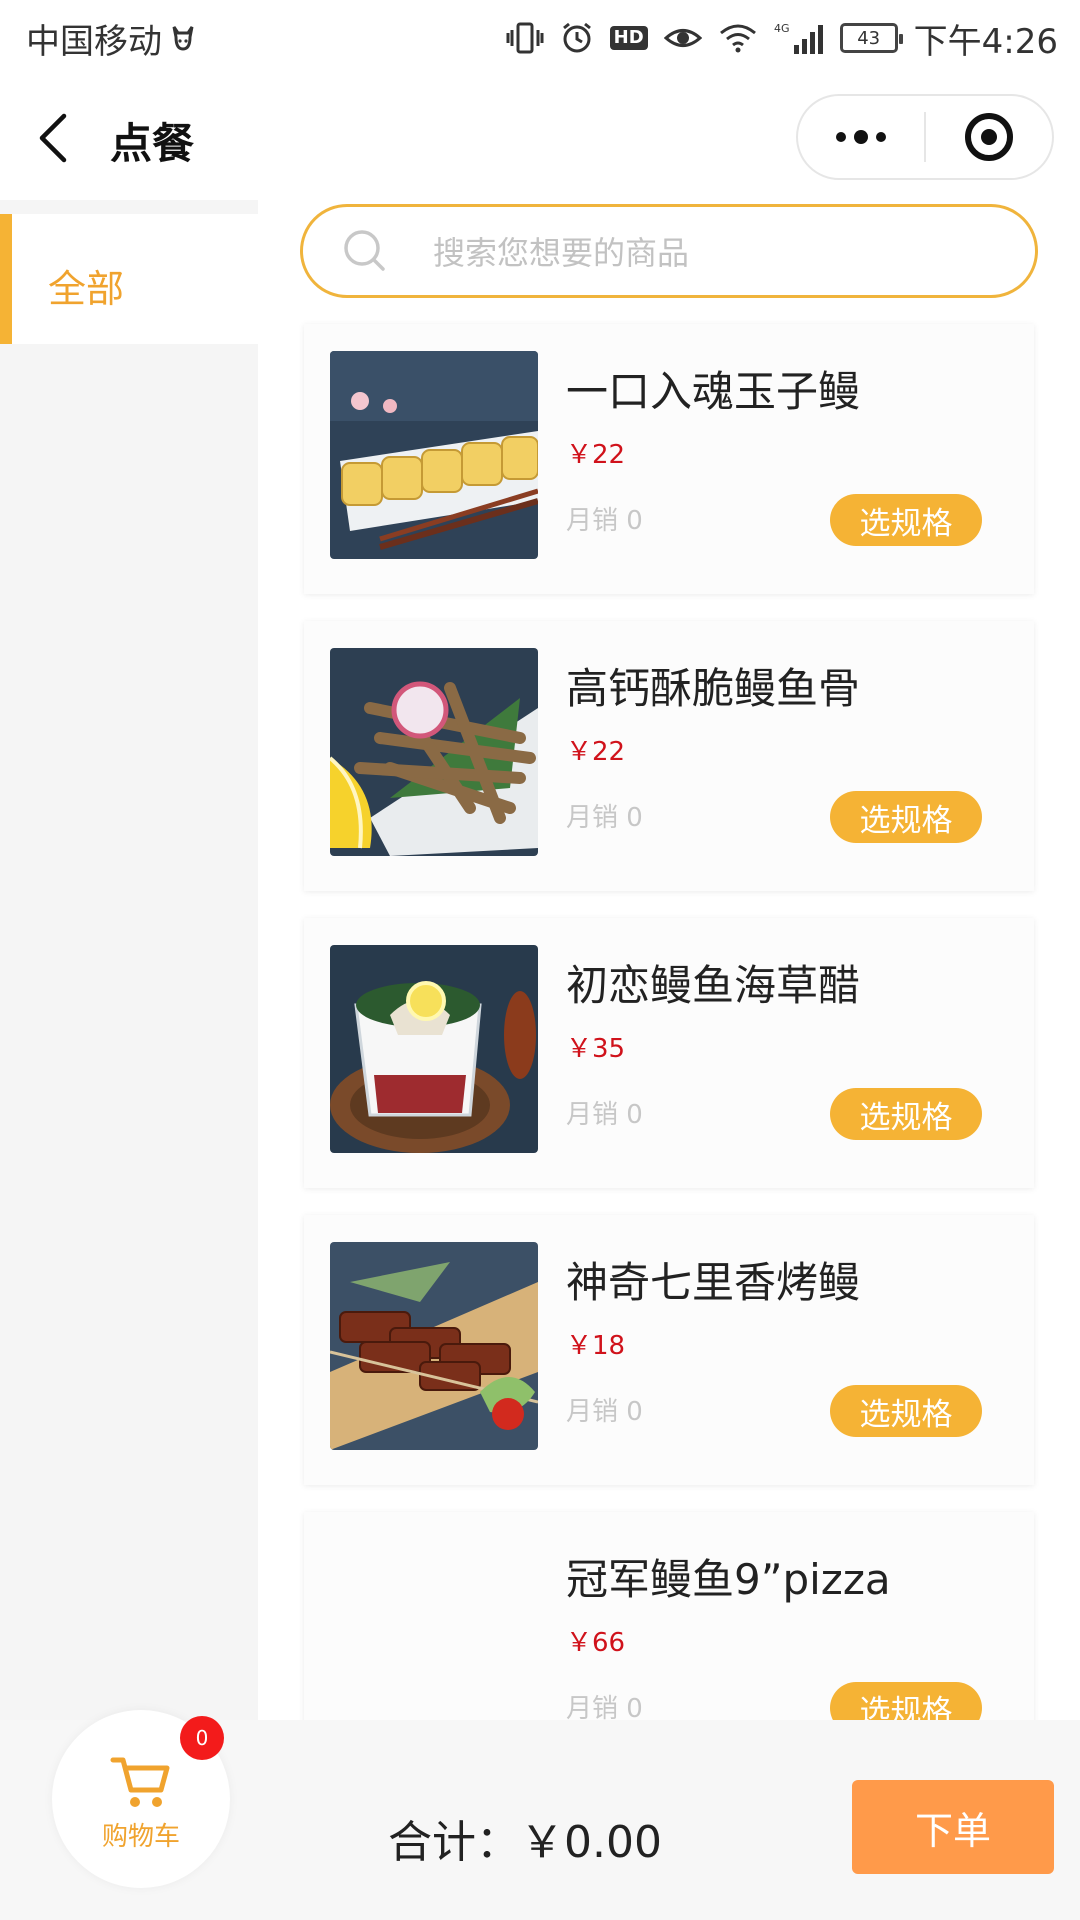 The image size is (1080, 1920). I want to click on close-miniprogram-button, so click(989, 137).